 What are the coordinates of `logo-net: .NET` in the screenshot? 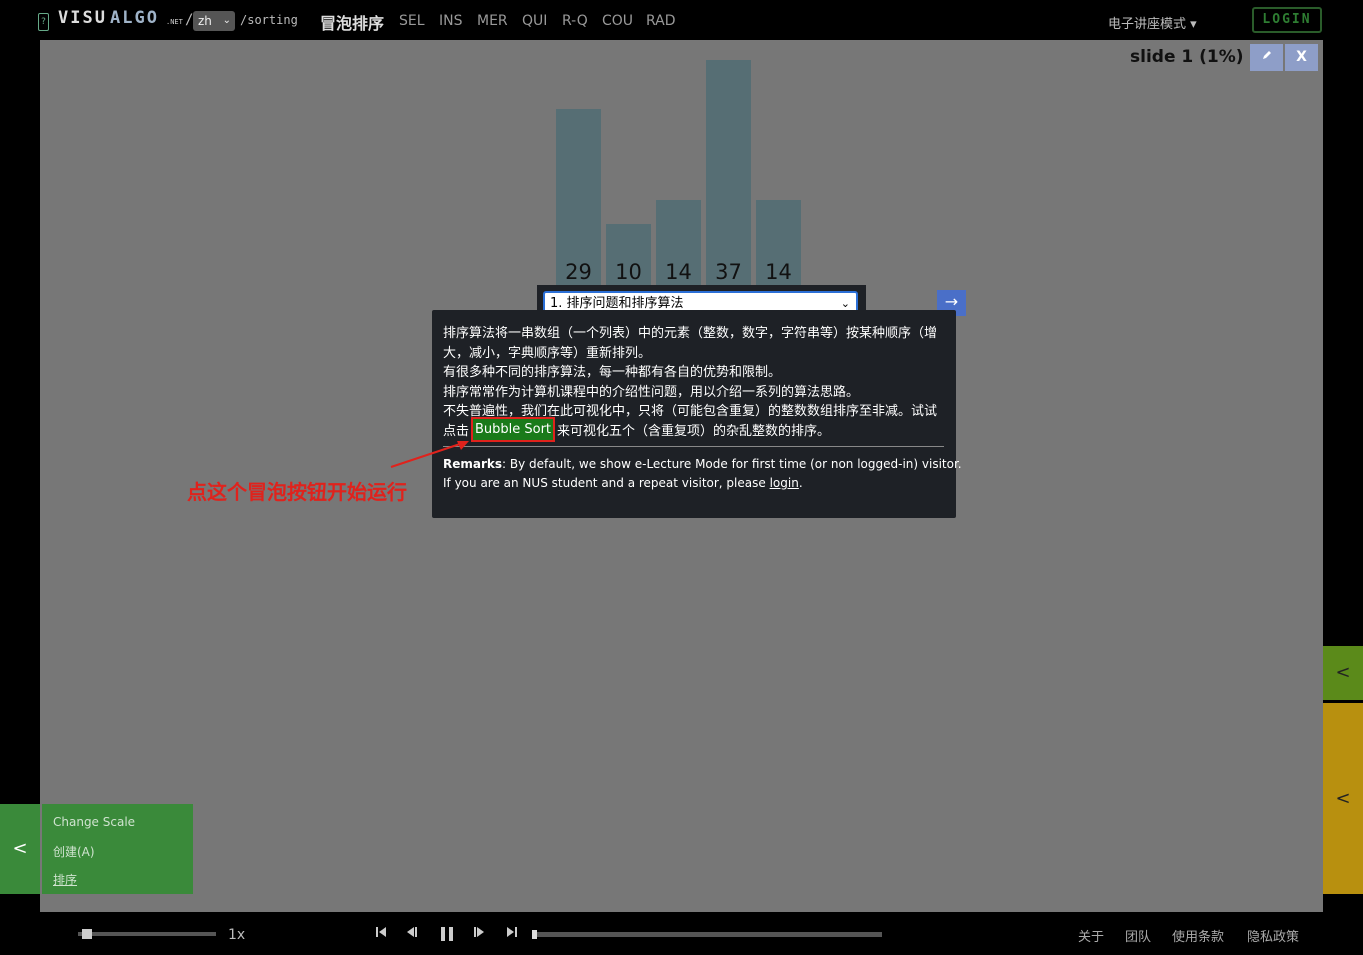 It's located at (174, 22).